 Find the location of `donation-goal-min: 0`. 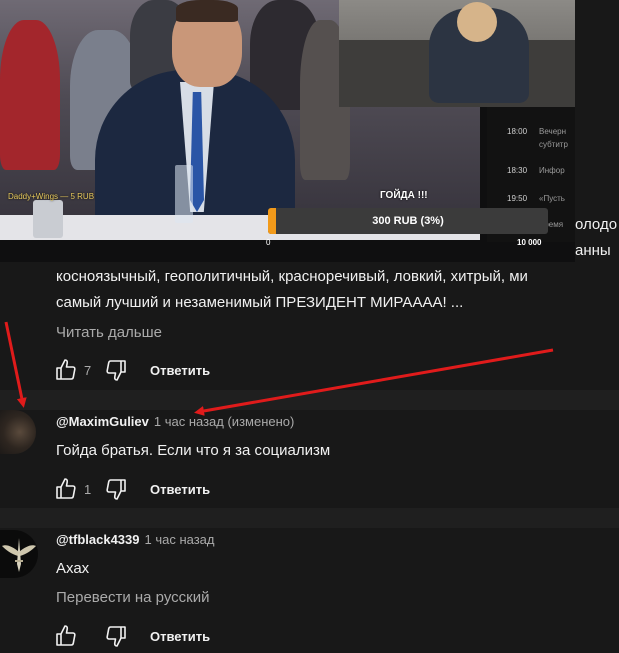

donation-goal-min: 0 is located at coordinates (268, 242).